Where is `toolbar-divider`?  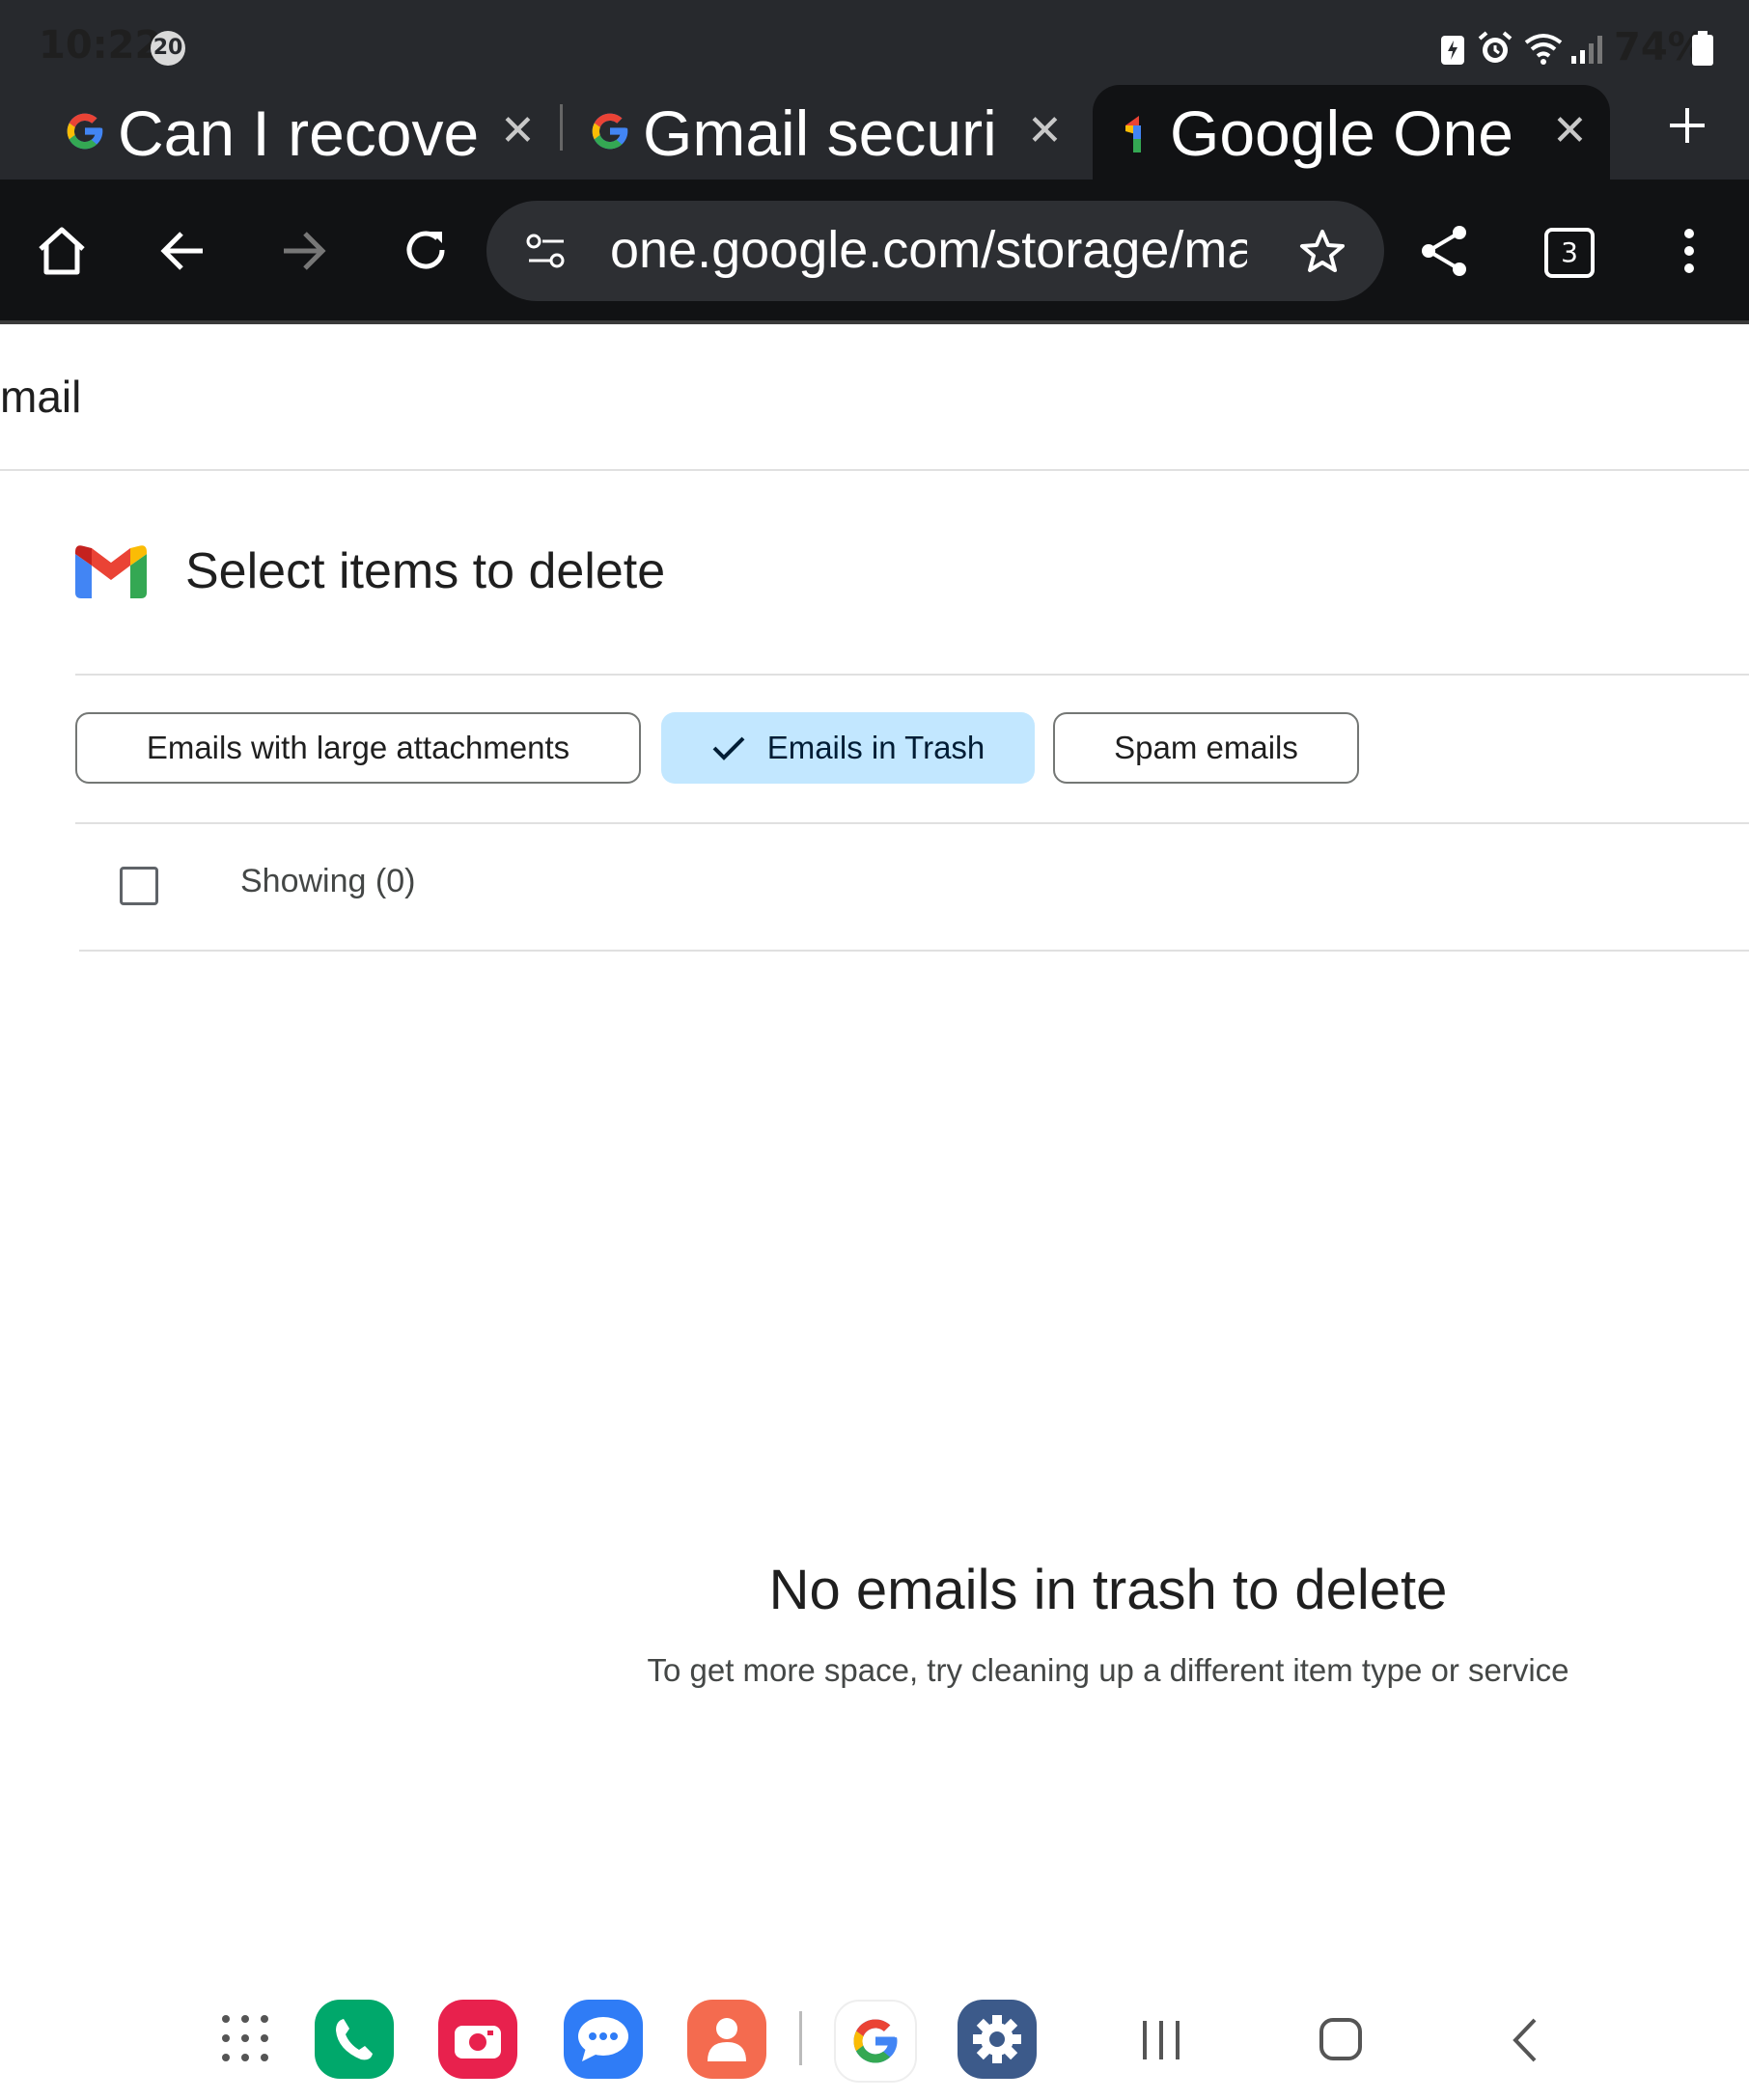 toolbar-divider is located at coordinates (875, 322).